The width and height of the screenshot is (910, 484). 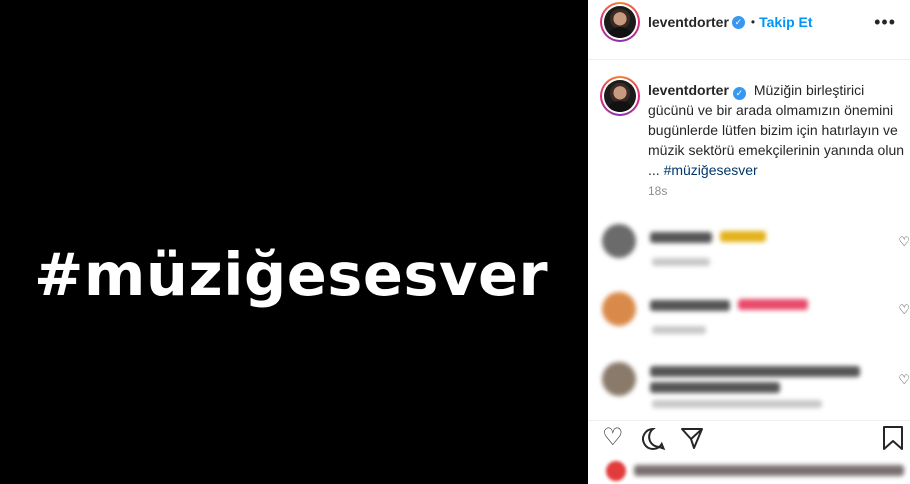 I want to click on likes-avatar, so click(x=616, y=471).